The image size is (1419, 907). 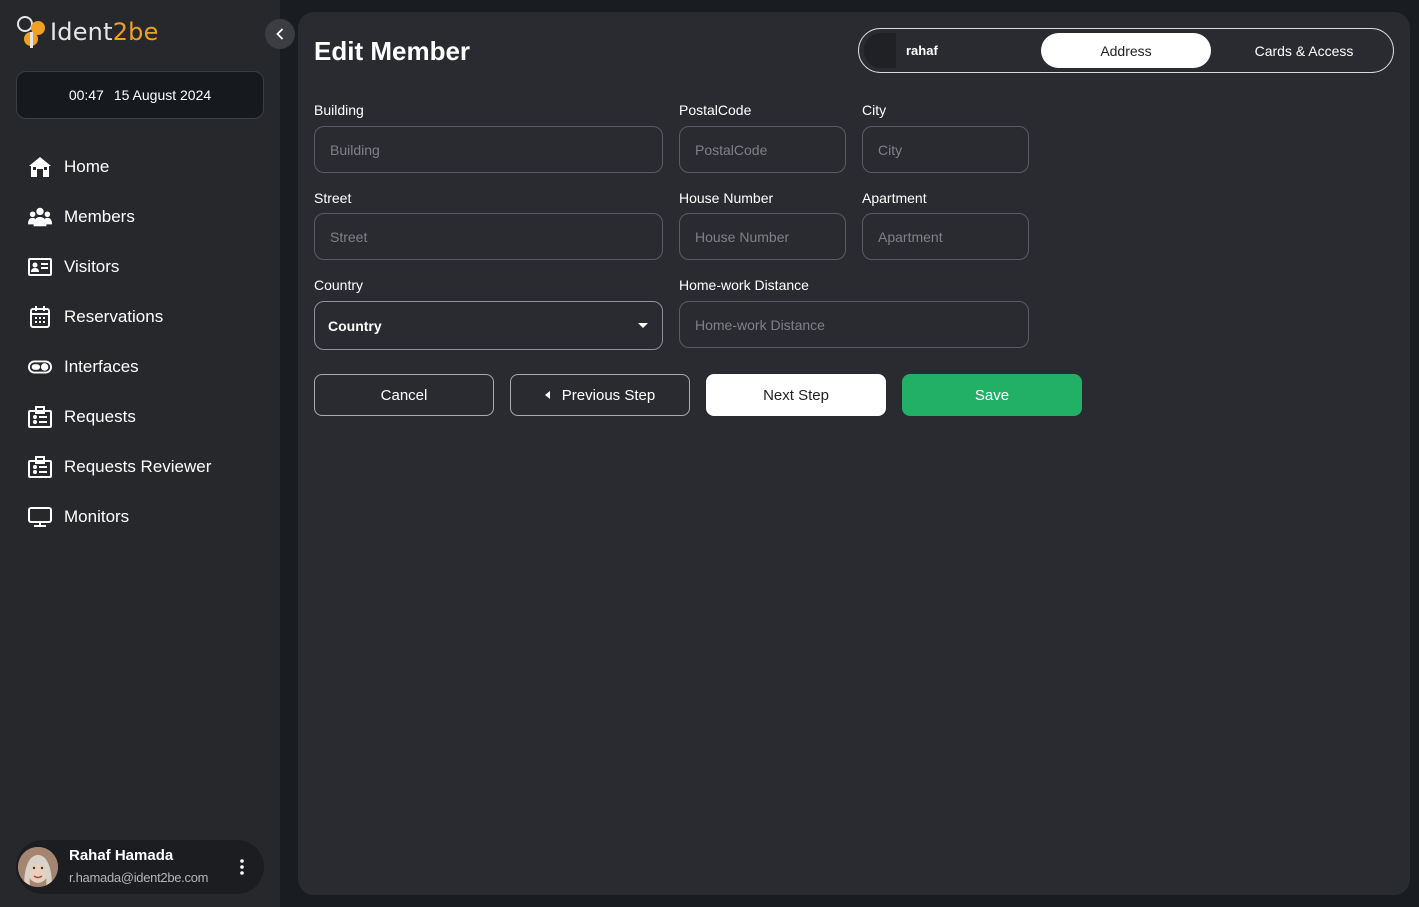 I want to click on country-select: Country, so click(x=488, y=325).